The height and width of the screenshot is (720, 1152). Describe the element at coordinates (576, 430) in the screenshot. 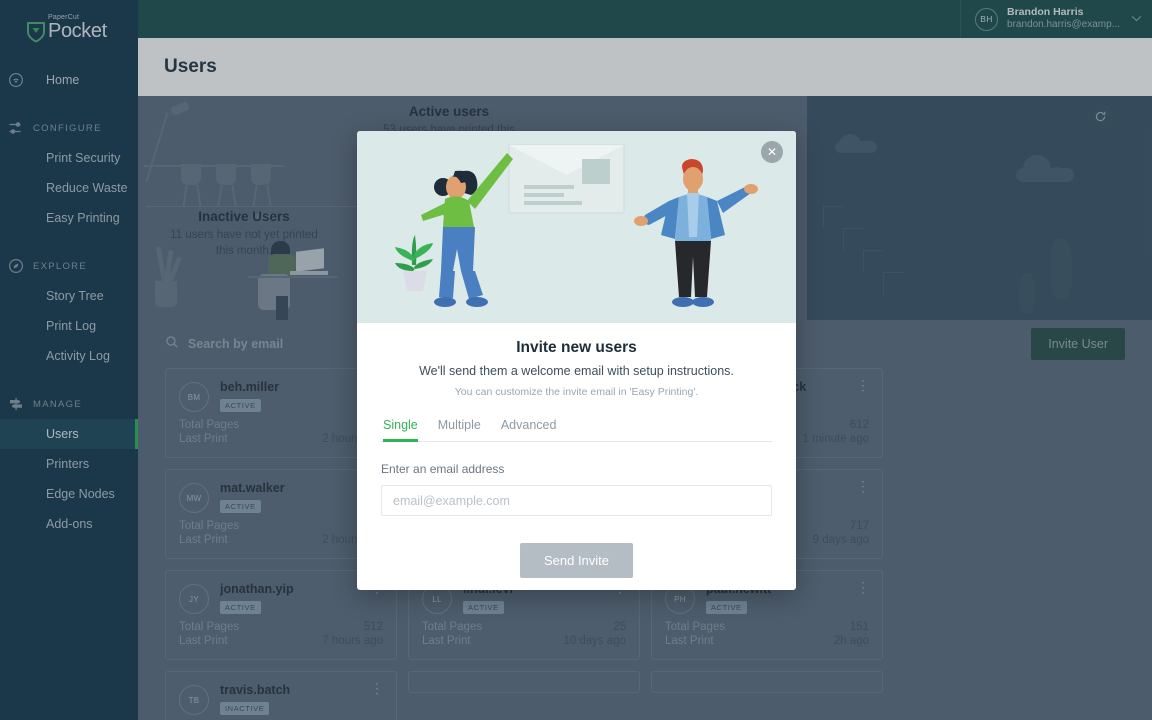

I see `invite-mode-tabs: Single Multiple Advanced` at that location.